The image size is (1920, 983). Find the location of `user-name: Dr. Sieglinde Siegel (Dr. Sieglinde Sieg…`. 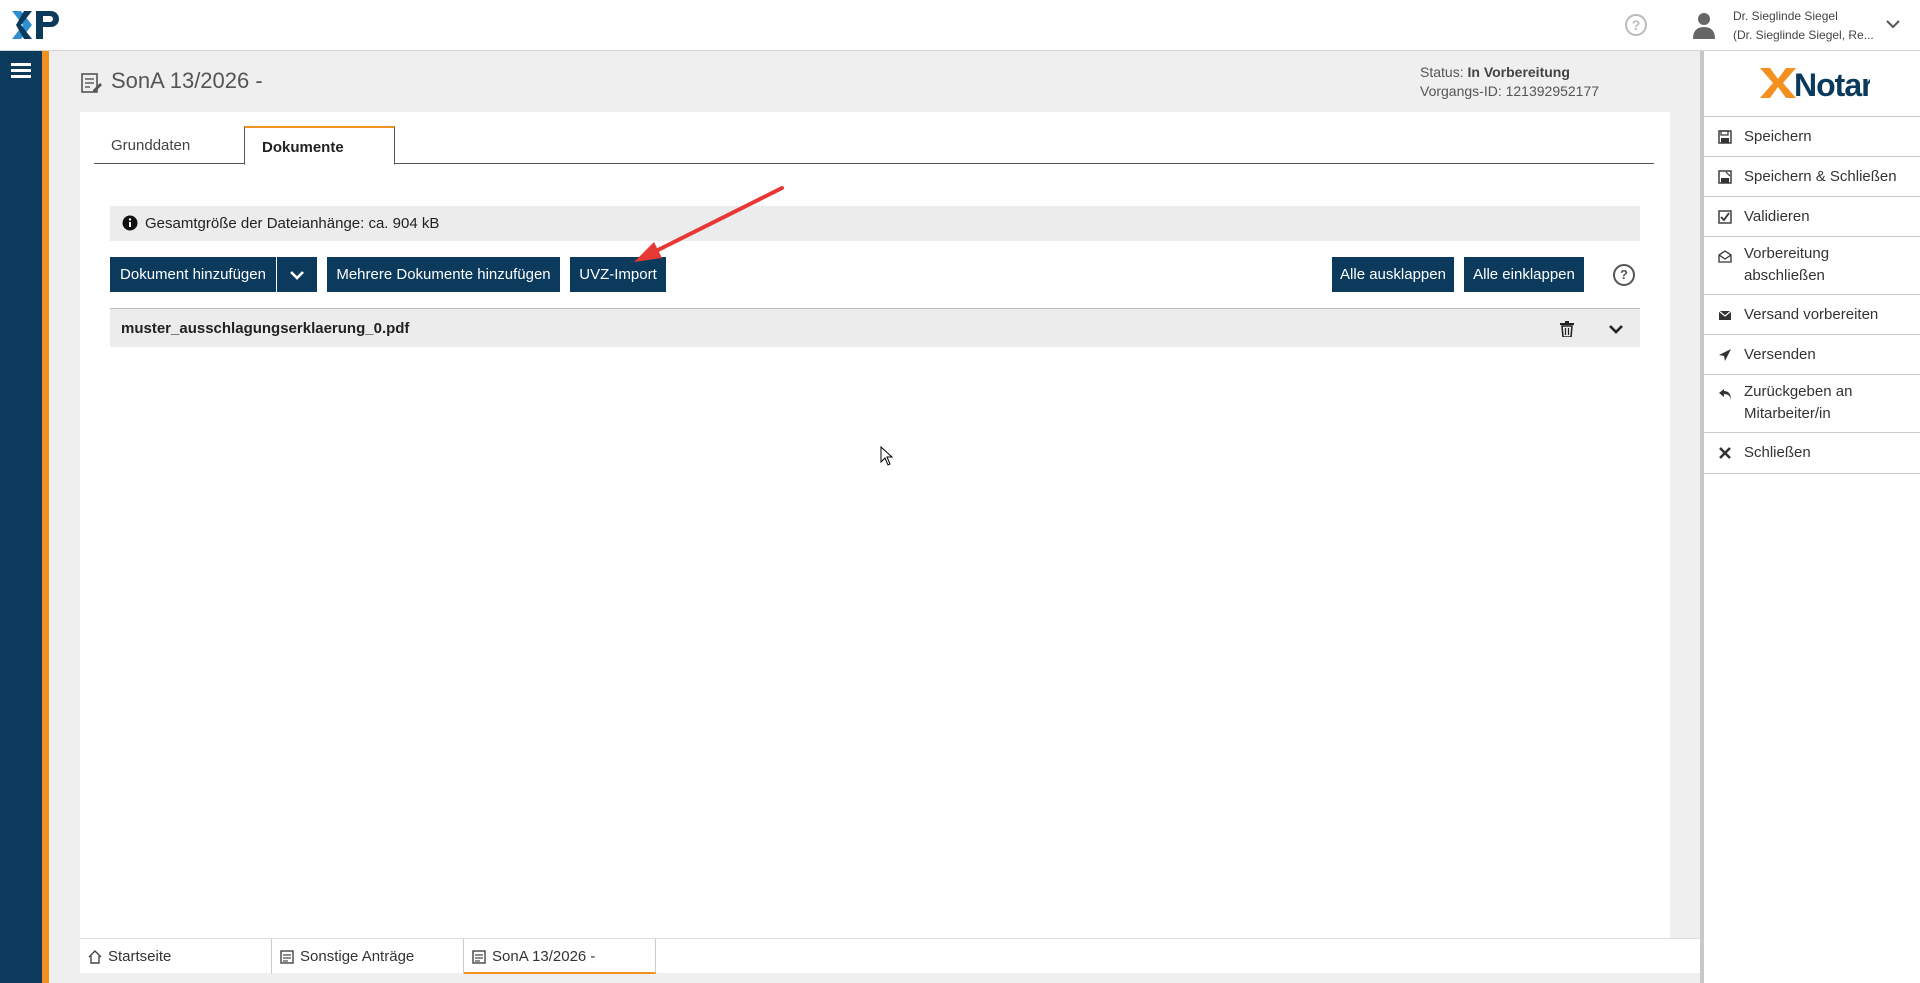

user-name: Dr. Sieglinde Siegel (Dr. Sieglinde Sieg… is located at coordinates (1803, 26).